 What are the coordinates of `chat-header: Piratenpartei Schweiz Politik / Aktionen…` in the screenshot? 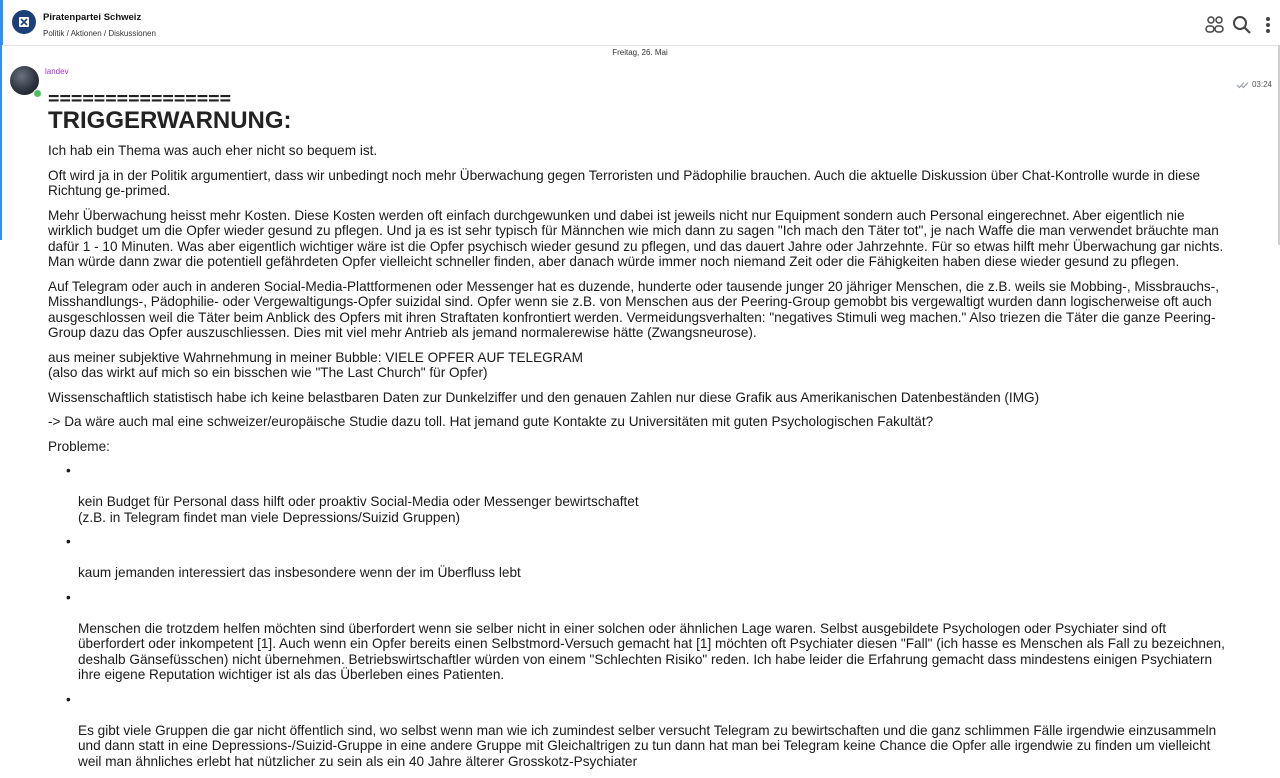 It's located at (640, 23).